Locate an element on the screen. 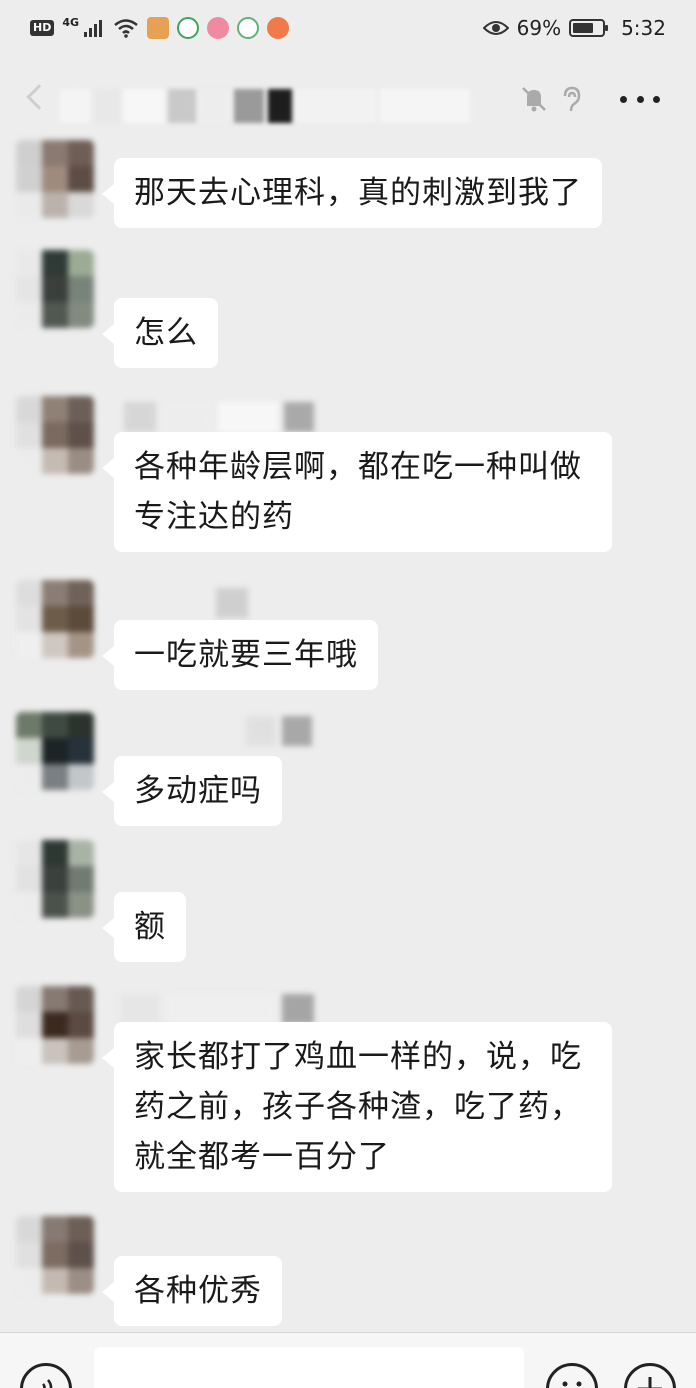  emoji-button is located at coordinates (572, 1375).